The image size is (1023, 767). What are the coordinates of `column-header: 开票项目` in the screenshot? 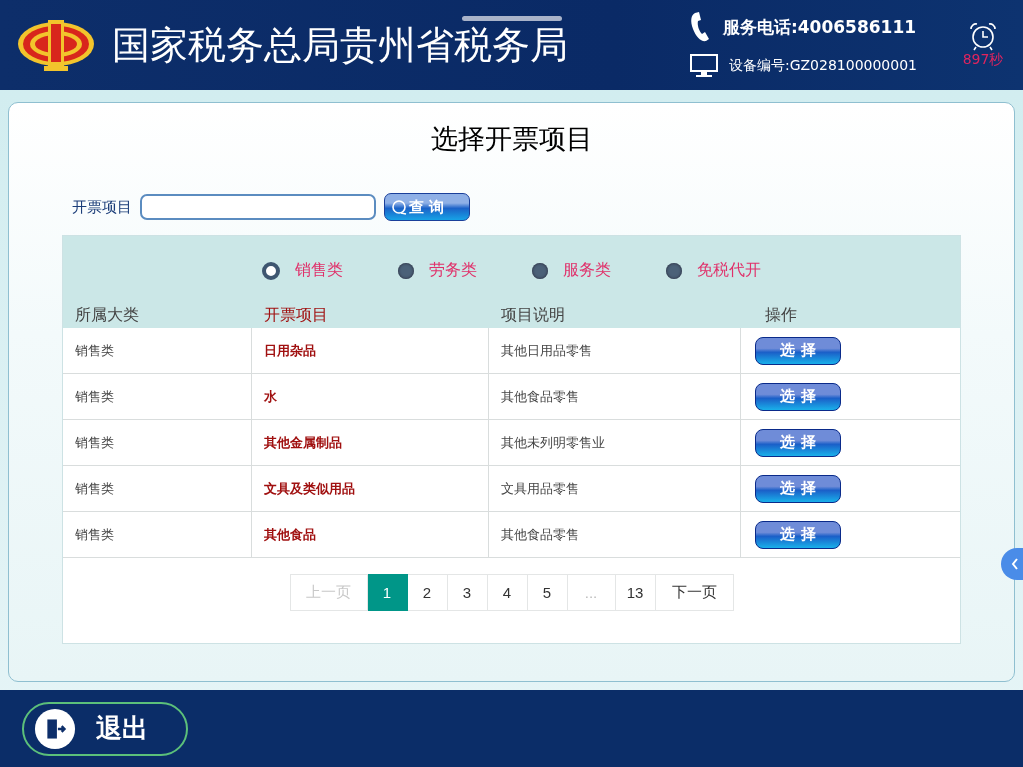 It's located at (370, 313).